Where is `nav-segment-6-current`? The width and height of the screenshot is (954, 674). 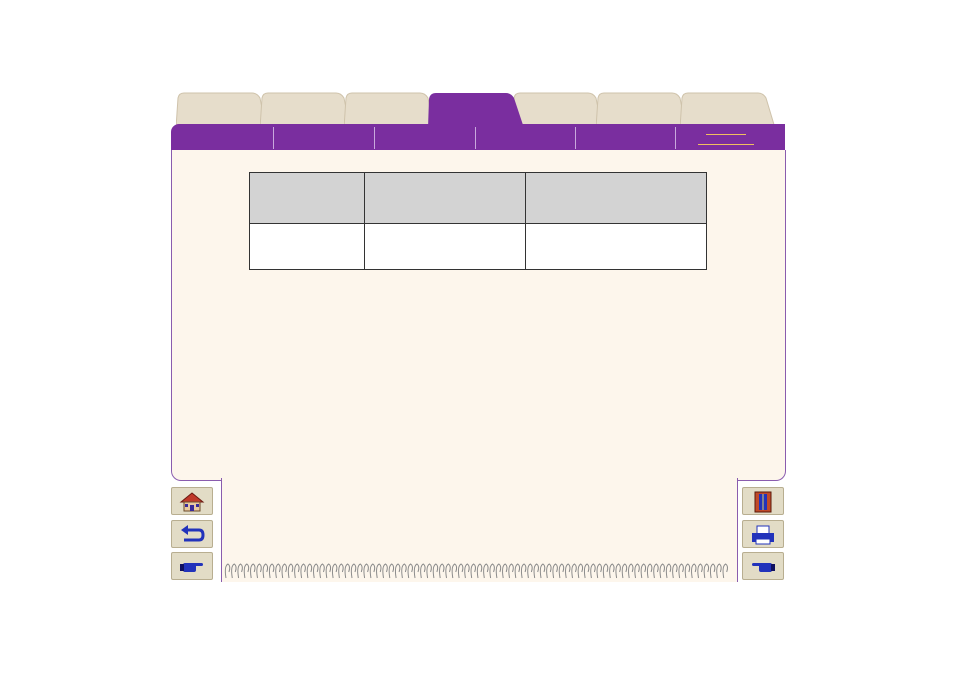
nav-segment-6-current is located at coordinates (730, 138).